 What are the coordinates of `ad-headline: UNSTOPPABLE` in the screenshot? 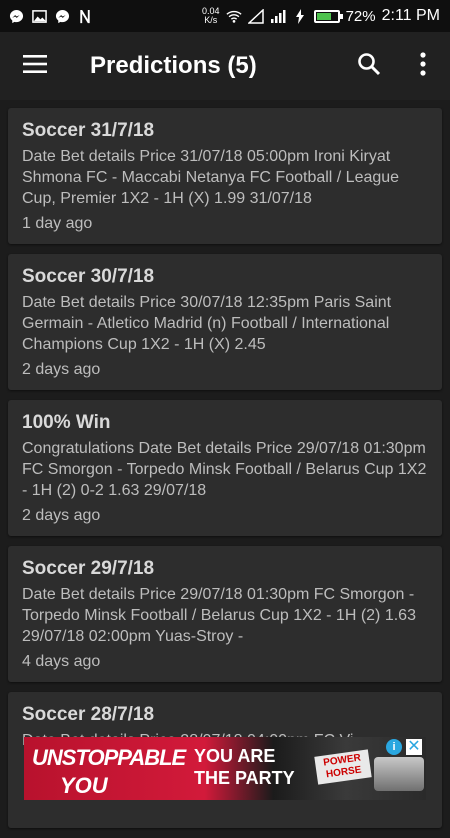 It's located at (109, 757).